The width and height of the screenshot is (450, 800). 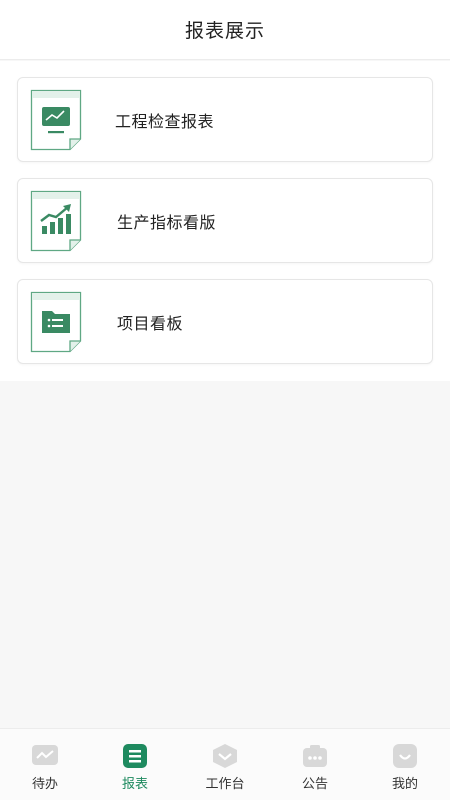 I want to click on report-card-project-board: 项目看板, so click(x=225, y=321).